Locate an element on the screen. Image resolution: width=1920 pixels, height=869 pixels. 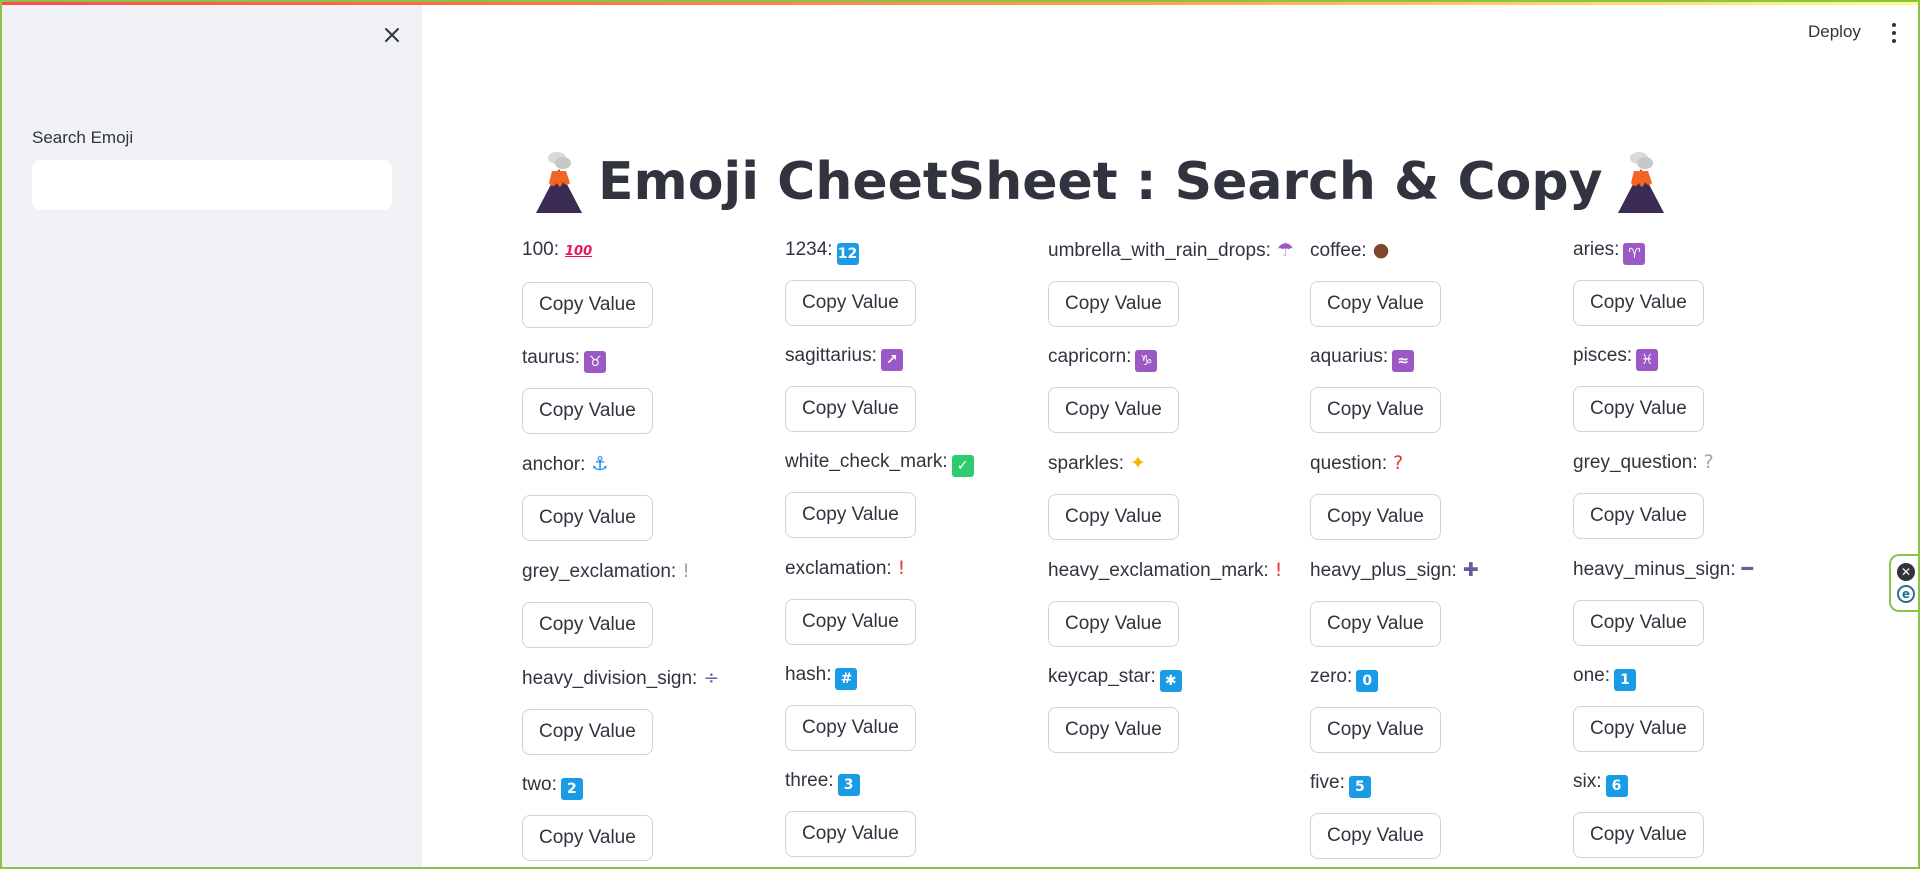
emoji-name: sparkles: is located at coordinates (1086, 463).